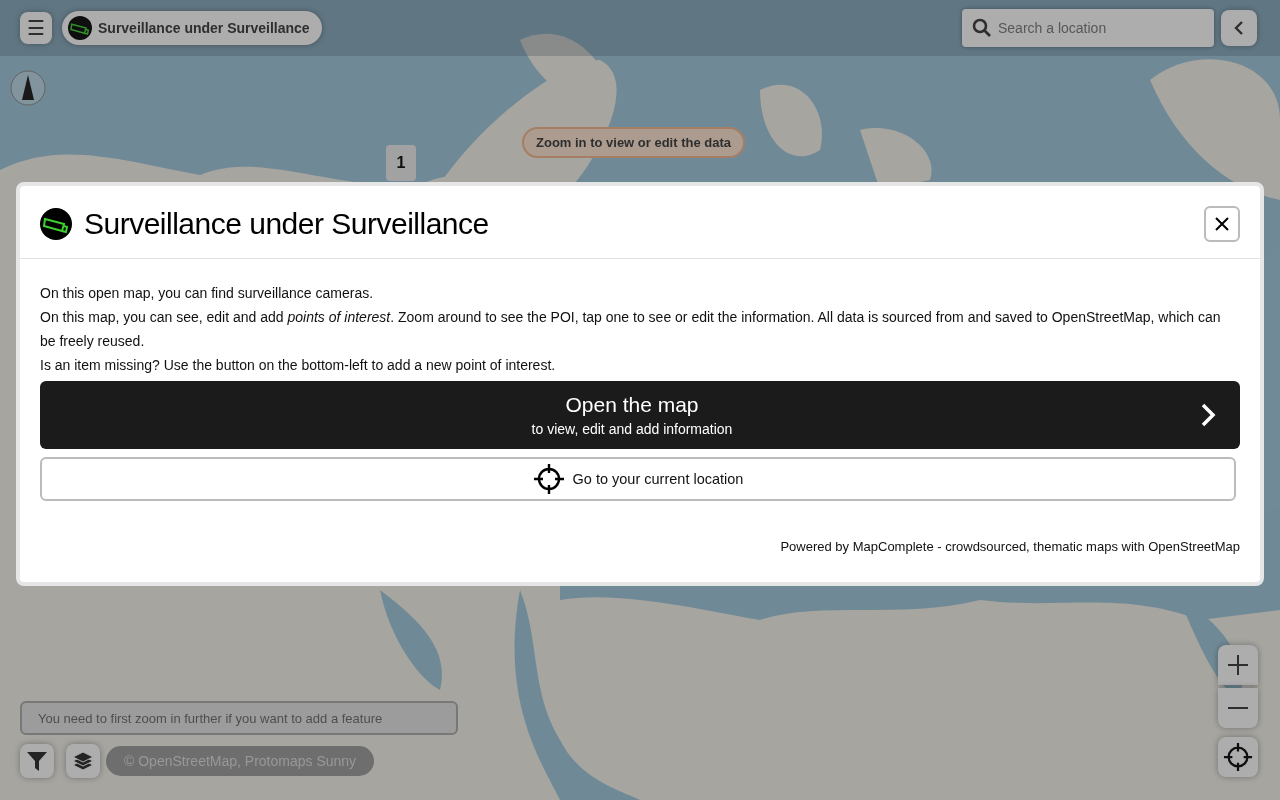 The image size is (1280, 800). What do you see at coordinates (631, 329) in the screenshot?
I see `intro-text: On this map, you can see, edit and add points of interest. Zoom around to see the POI, tap one to see or edit the information. All data is sourced from and saved to OpenStreetMap, which can be freely reused.` at bounding box center [631, 329].